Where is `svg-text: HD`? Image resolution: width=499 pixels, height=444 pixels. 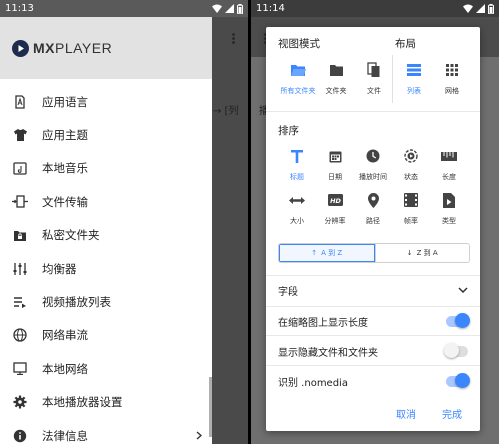 svg-text: HD is located at coordinates (335, 201).